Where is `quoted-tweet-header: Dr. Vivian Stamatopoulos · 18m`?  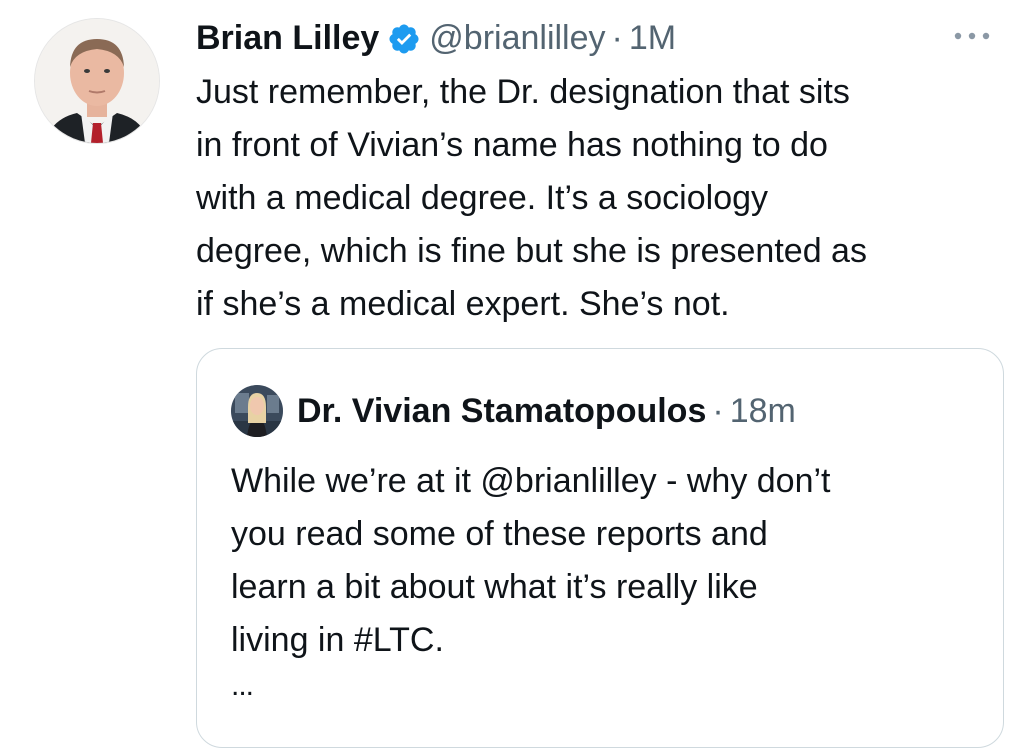
quoted-tweet-header: Dr. Vivian Stamatopoulos · 18m is located at coordinates (513, 411).